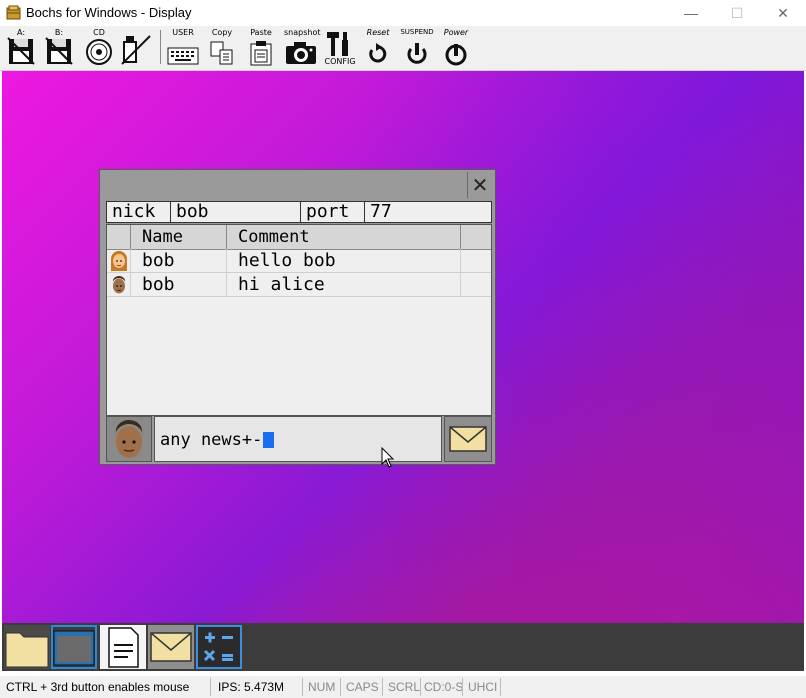 Image resolution: width=806 pixels, height=698 pixels. I want to click on config-label: CONFIG, so click(339, 61).